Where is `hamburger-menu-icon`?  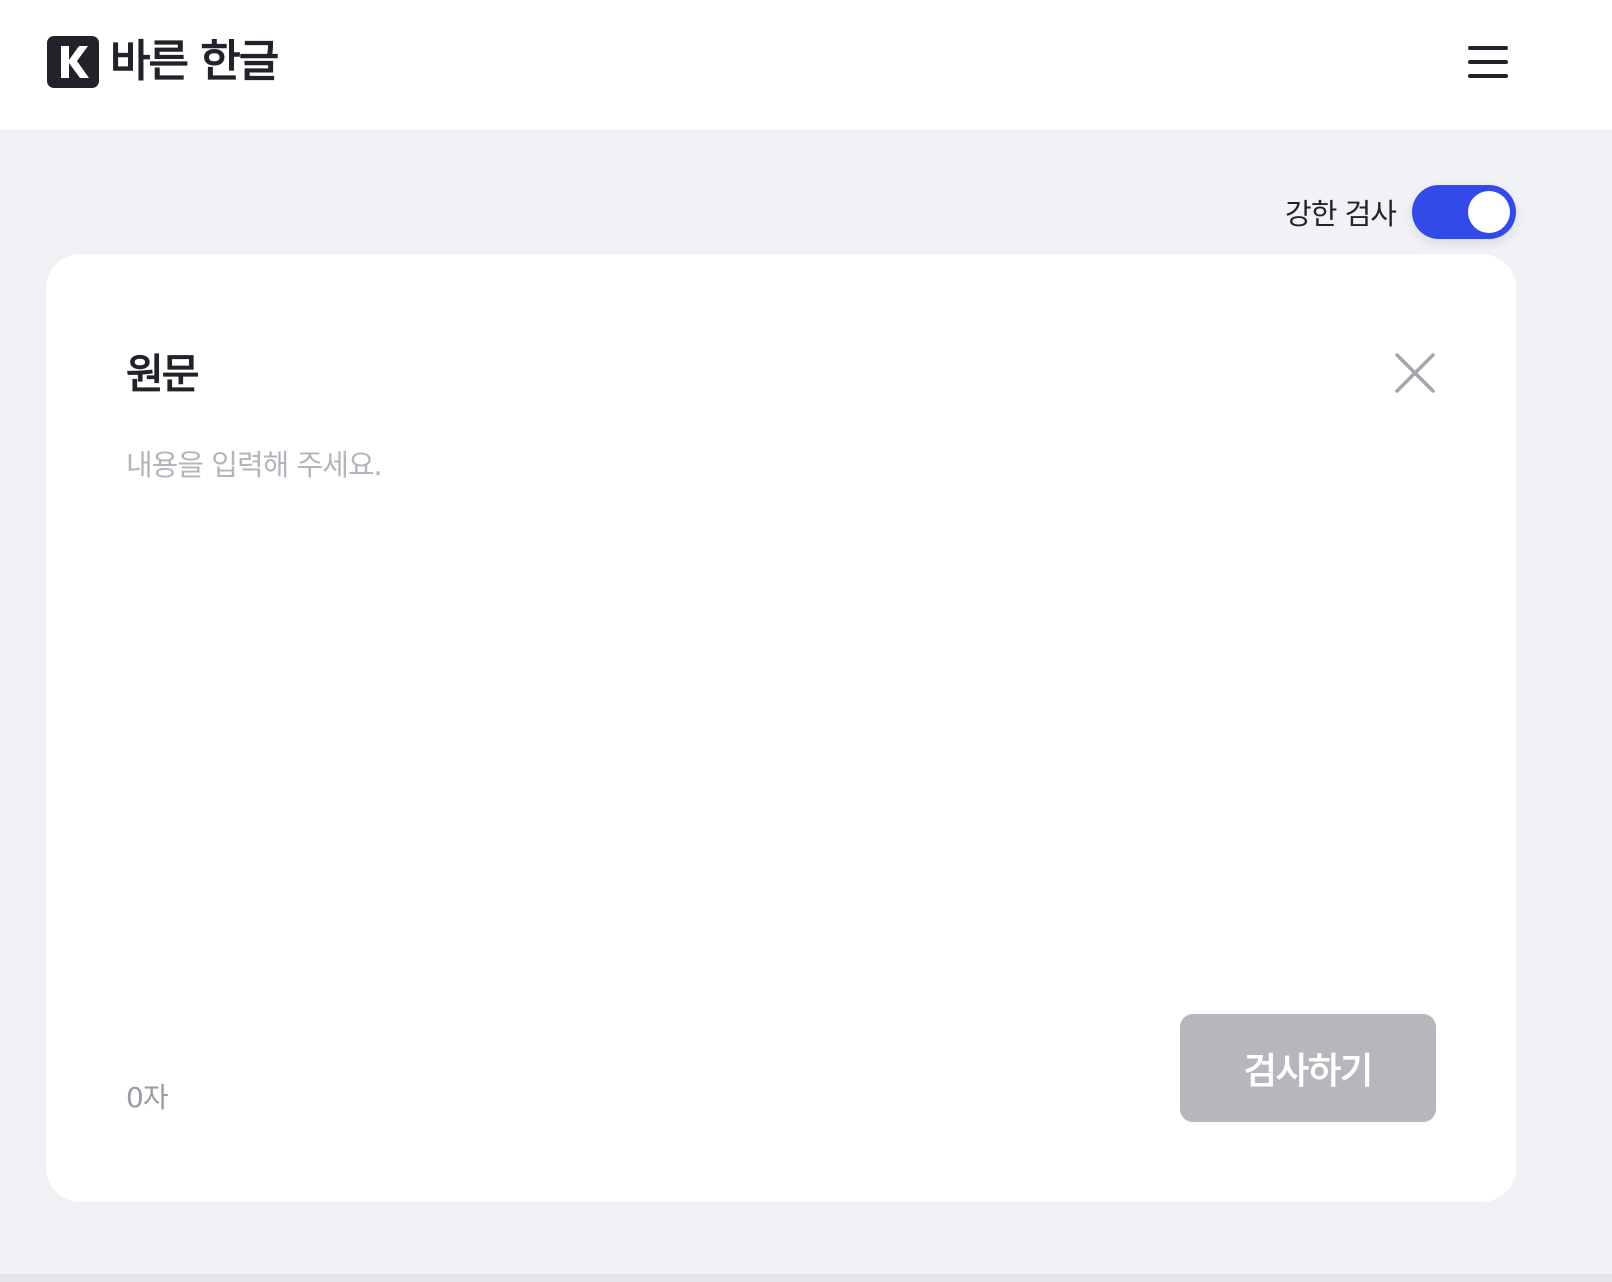
hamburger-menu-icon is located at coordinates (1488, 62).